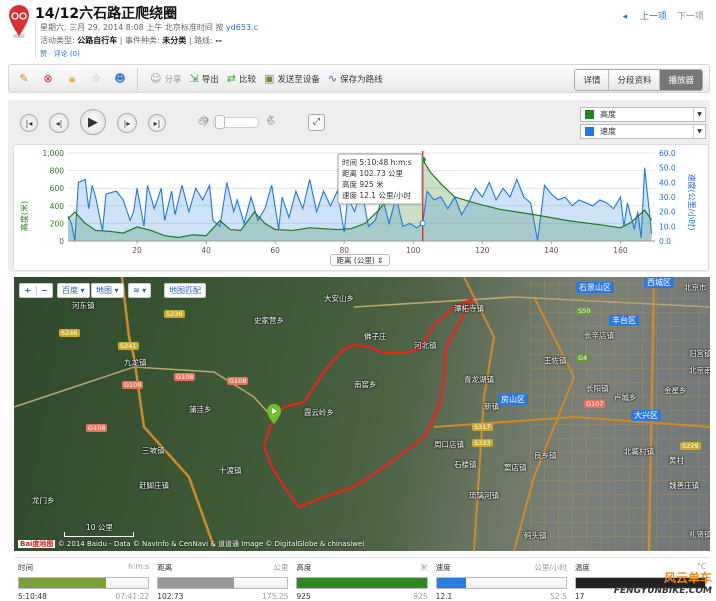 This screenshot has width=716, height=601. What do you see at coordinates (67, 54) in the screenshot?
I see `comments-link: 评论 (0)` at bounding box center [67, 54].